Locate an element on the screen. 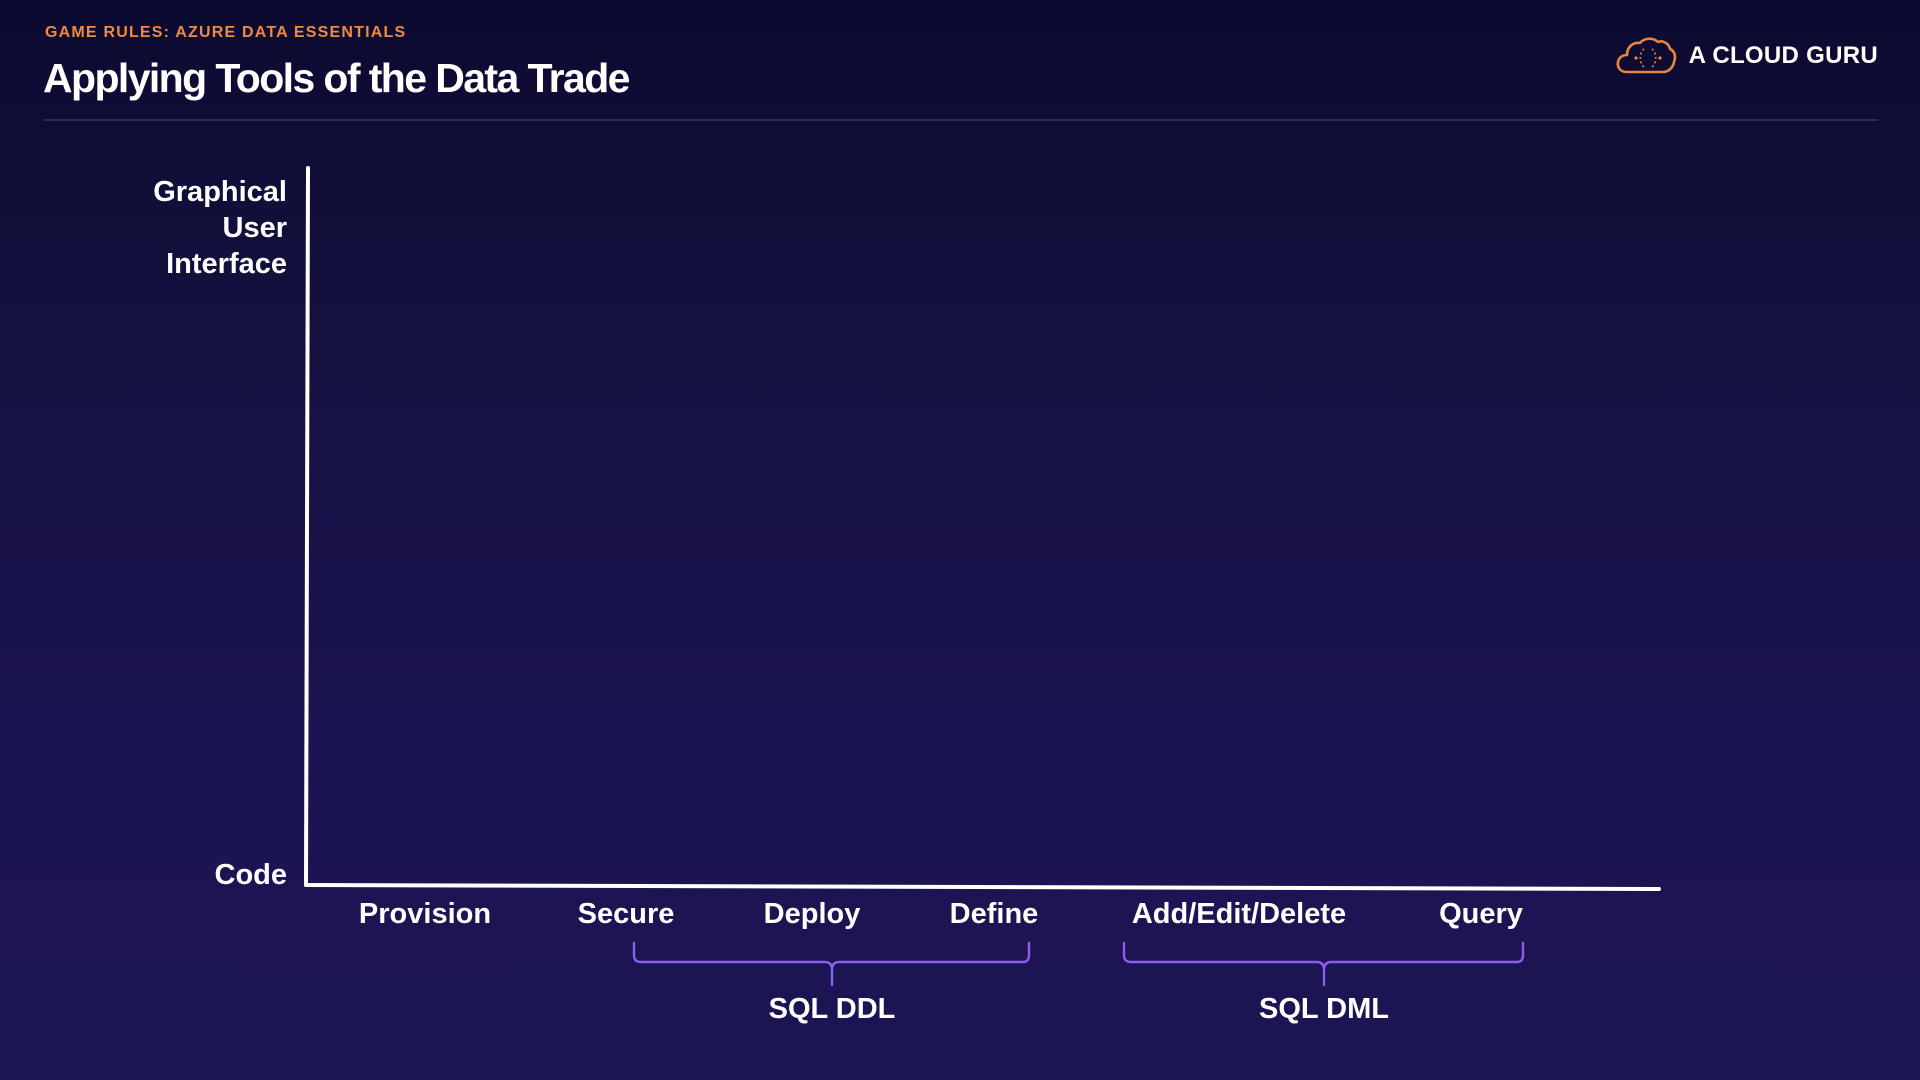 The width and height of the screenshot is (1920, 1080). y-axis-label-code: Code is located at coordinates (251, 875).